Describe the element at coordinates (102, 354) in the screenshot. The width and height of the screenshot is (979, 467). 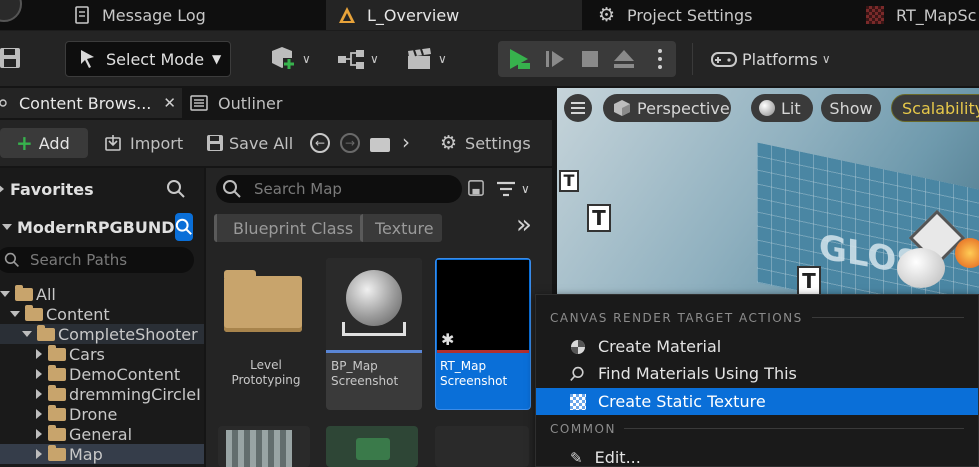
I see `tree-item-cars: Cars` at that location.